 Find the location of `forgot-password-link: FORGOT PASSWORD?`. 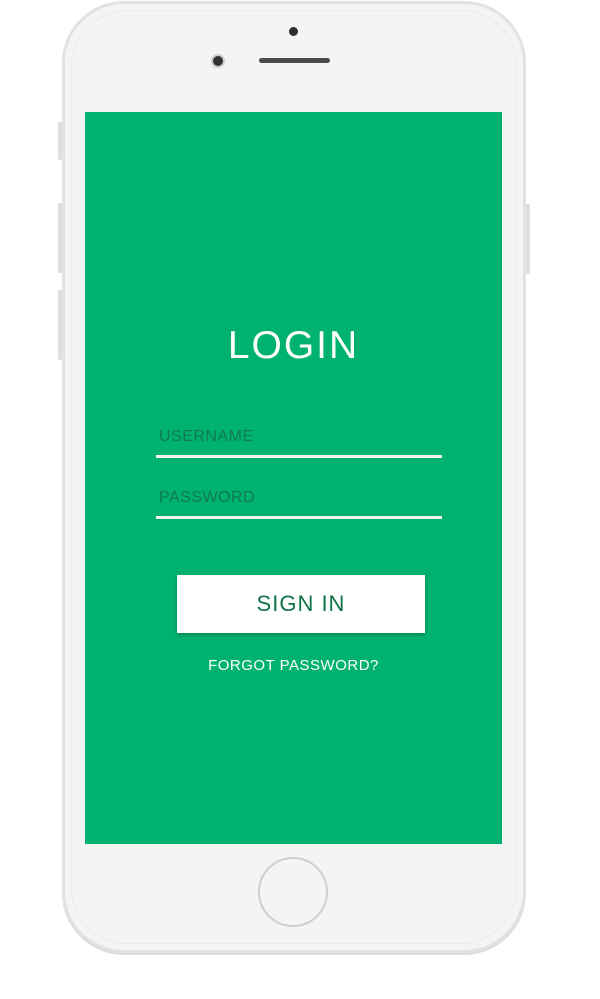

forgot-password-link: FORGOT PASSWORD? is located at coordinates (293, 665).